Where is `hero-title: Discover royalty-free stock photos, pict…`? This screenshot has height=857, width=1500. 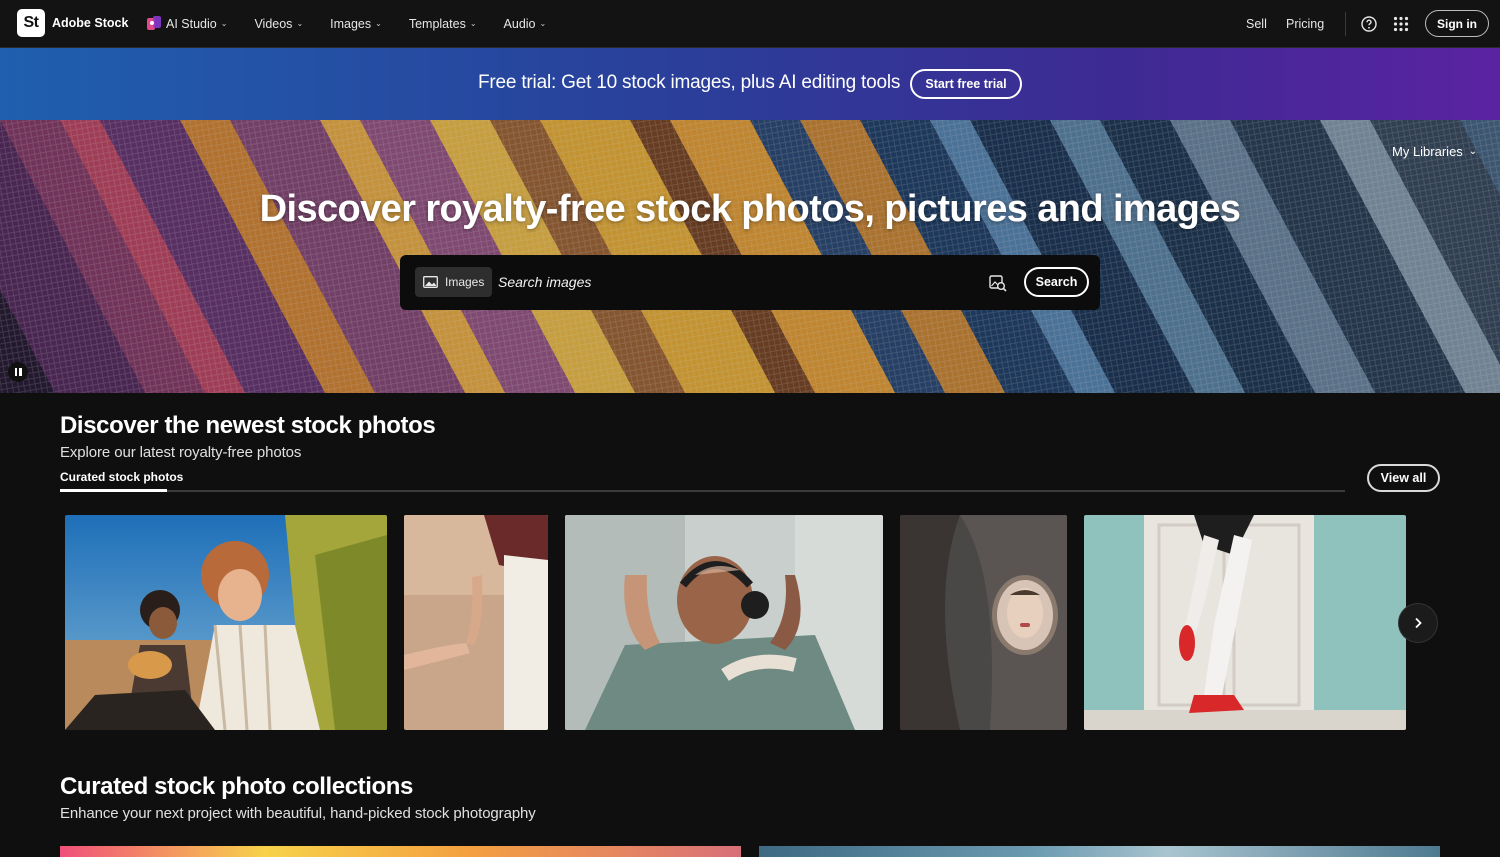 hero-title: Discover royalty-free stock photos, pict… is located at coordinates (750, 209).